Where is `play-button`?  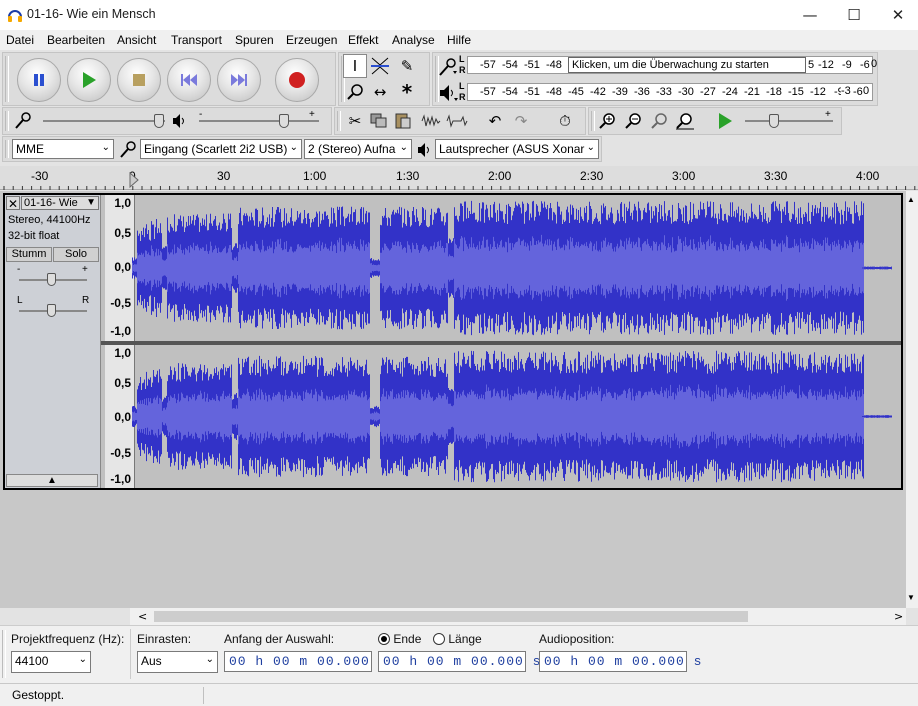 play-button is located at coordinates (89, 80).